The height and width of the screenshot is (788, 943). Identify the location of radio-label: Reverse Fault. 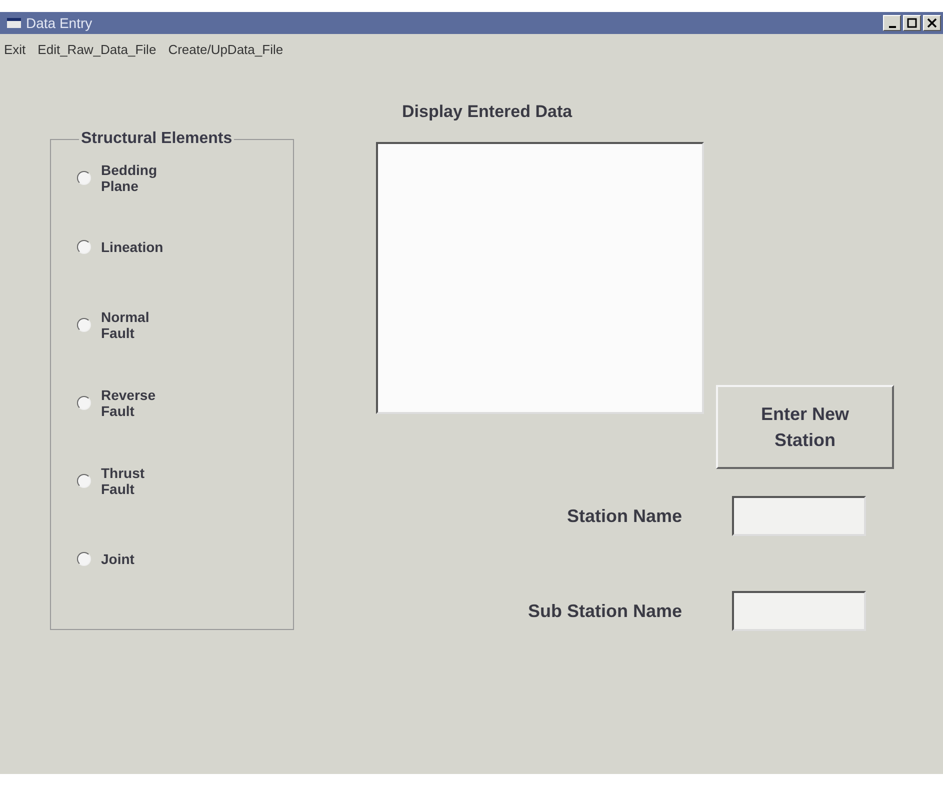
(128, 403).